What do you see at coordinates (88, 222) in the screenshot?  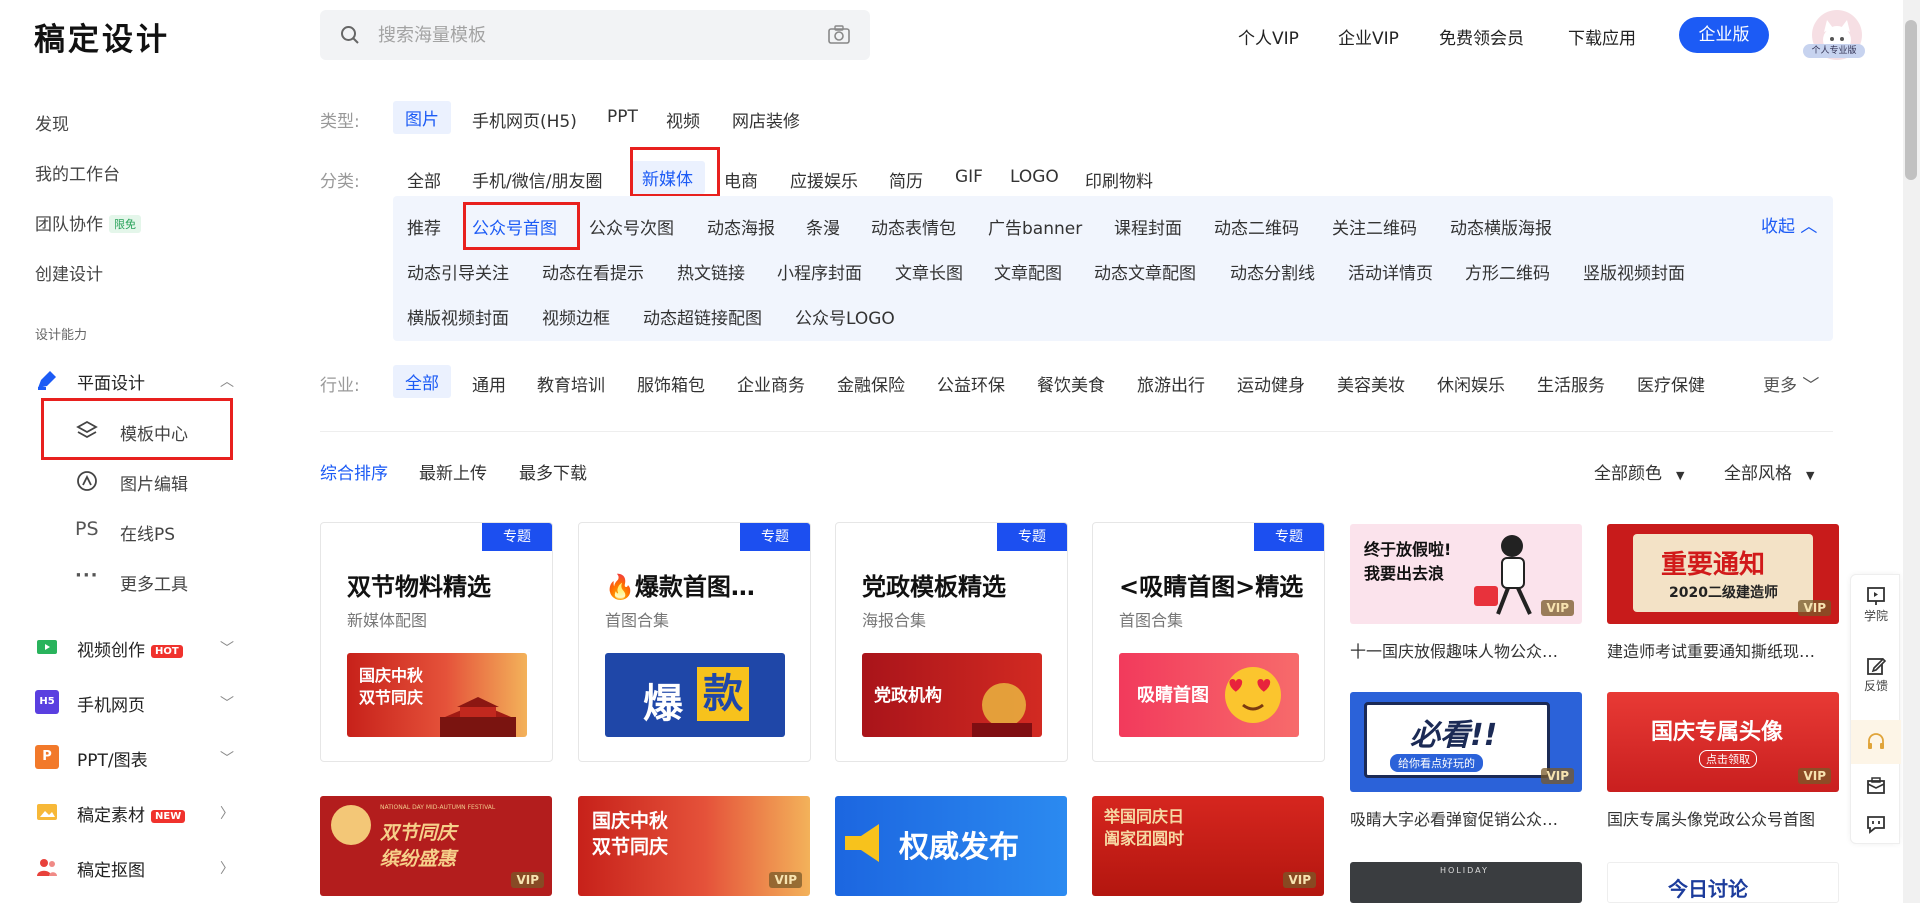 I see `sidebar-item-team: 团队协作 限免` at bounding box center [88, 222].